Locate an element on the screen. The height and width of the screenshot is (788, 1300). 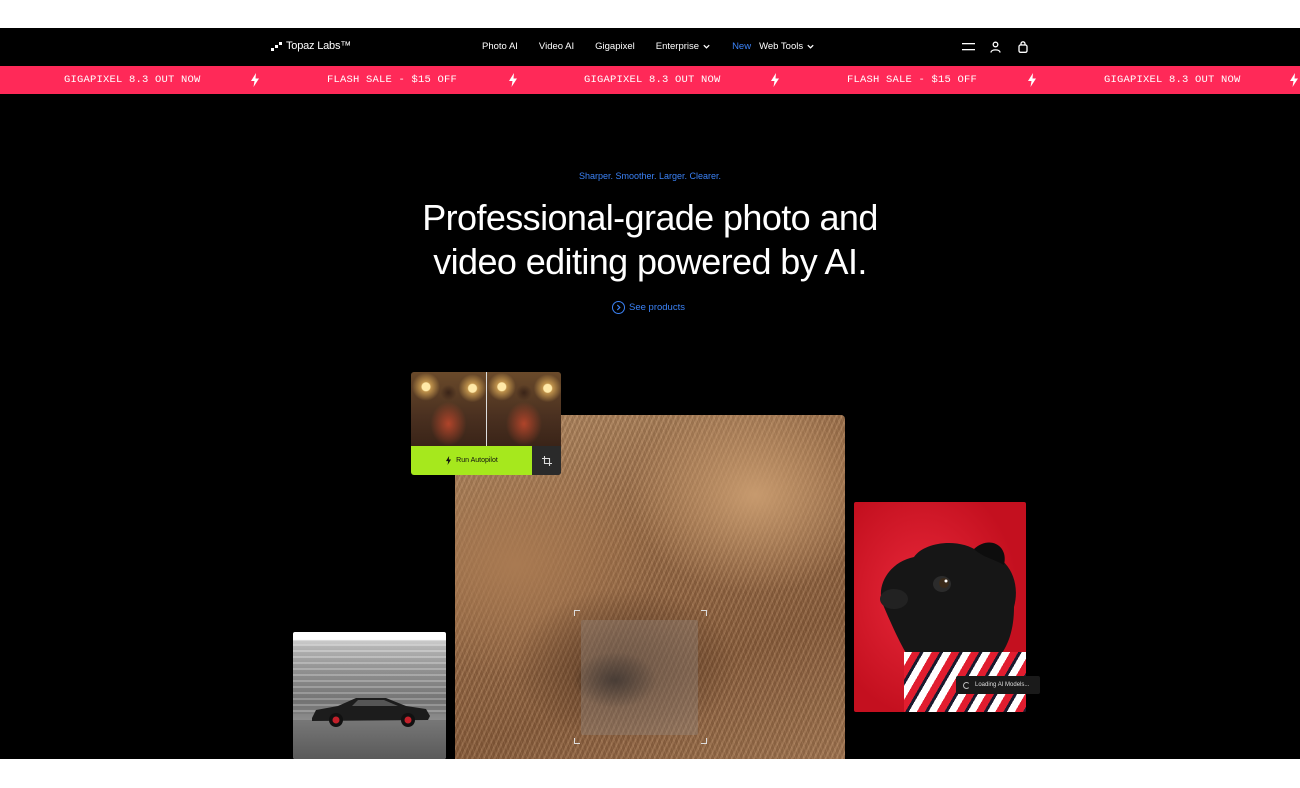
nav-photo-ai: Photo AI is located at coordinates (500, 46).